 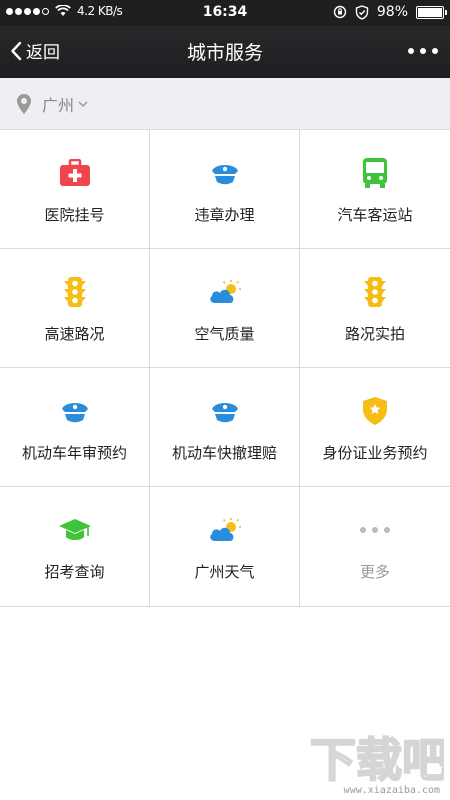 What do you see at coordinates (58, 105) in the screenshot?
I see `city-name: 广州` at bounding box center [58, 105].